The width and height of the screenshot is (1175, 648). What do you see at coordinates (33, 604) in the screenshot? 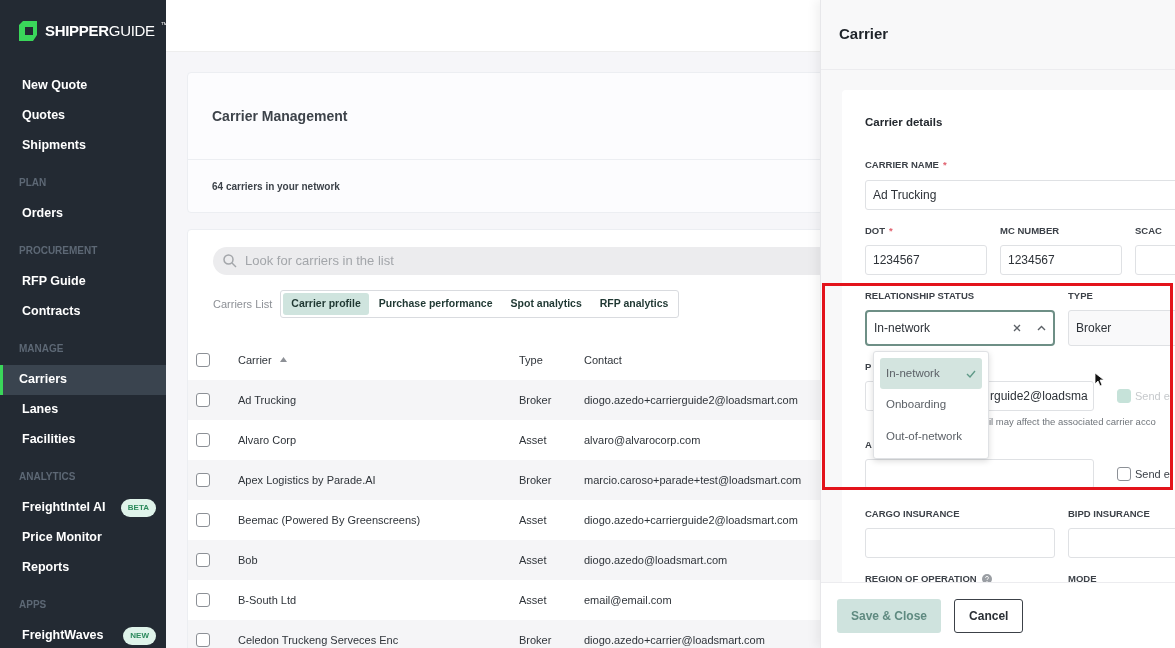
I see `section-heading: APPS` at bounding box center [33, 604].